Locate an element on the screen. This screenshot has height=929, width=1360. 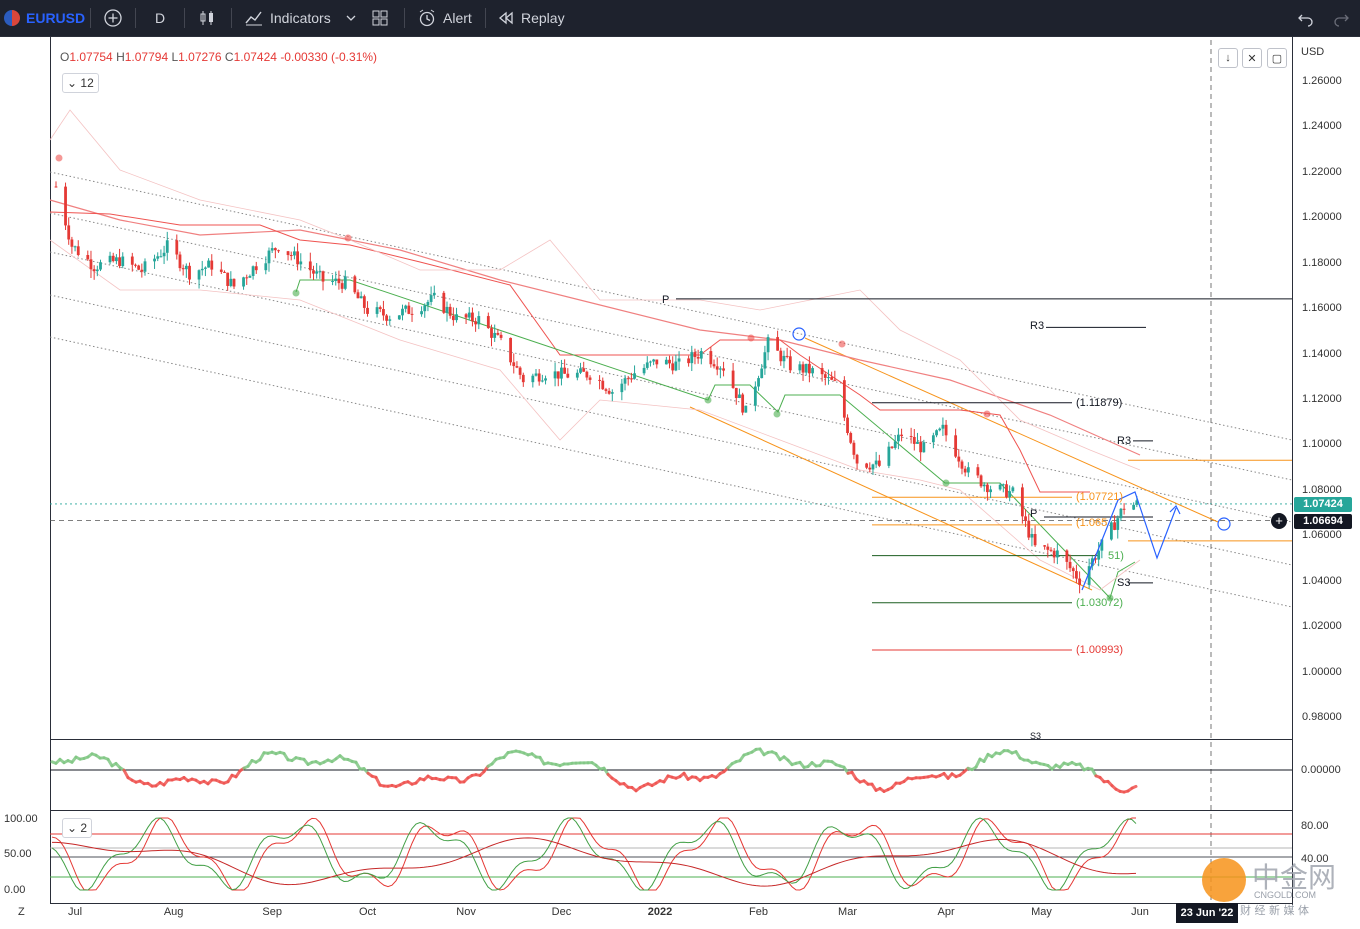
osc2-collapse-toggle: ⌄ 2 is located at coordinates (77, 828).